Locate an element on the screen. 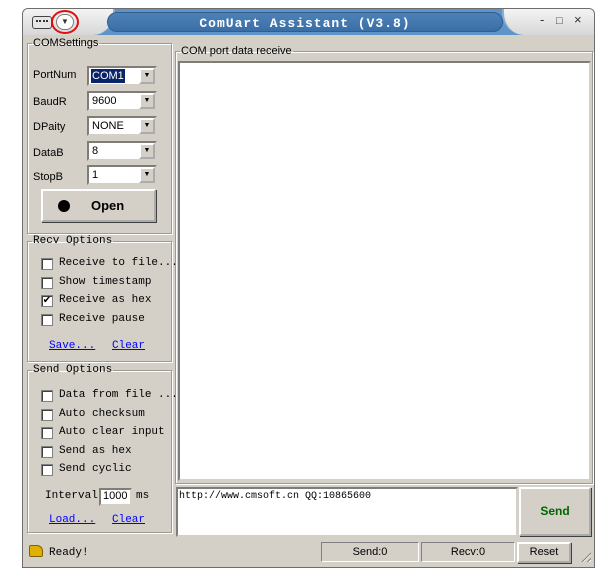 Image resolution: width=613 pixels, height=577 pixels. dpaity-label: DPaity is located at coordinates (49, 127).